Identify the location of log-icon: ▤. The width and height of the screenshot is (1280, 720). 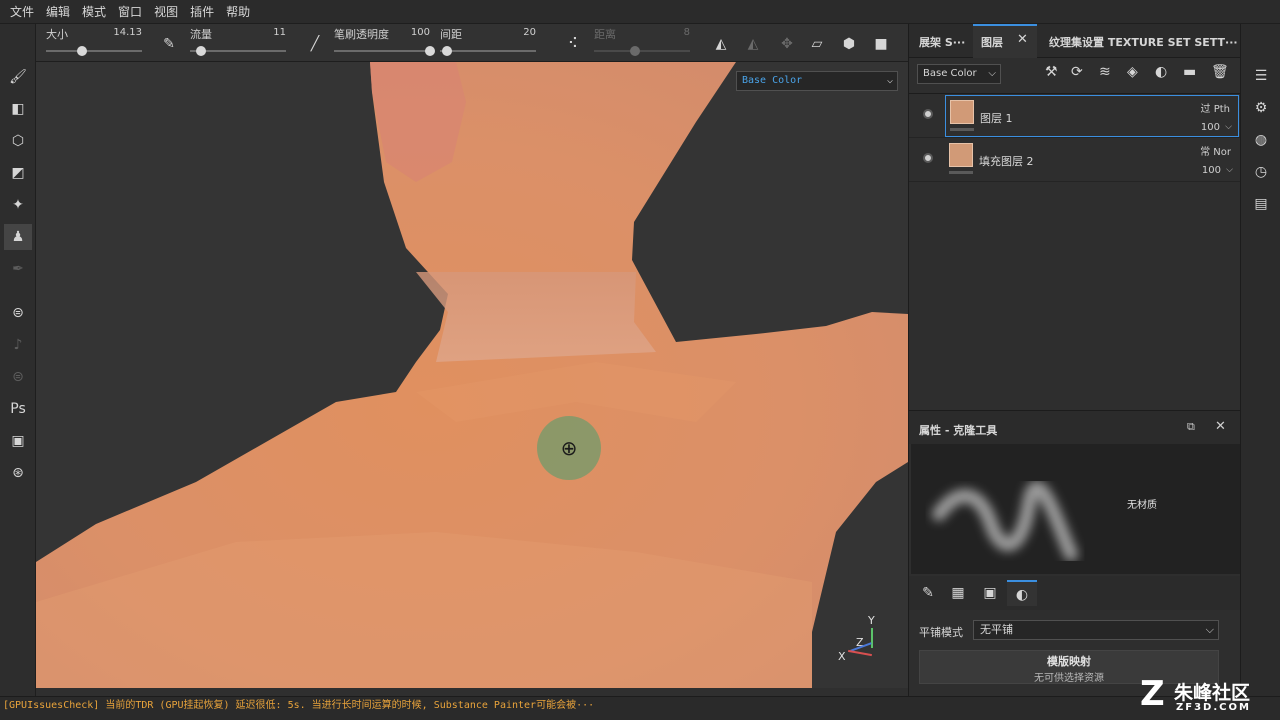
(1261, 204).